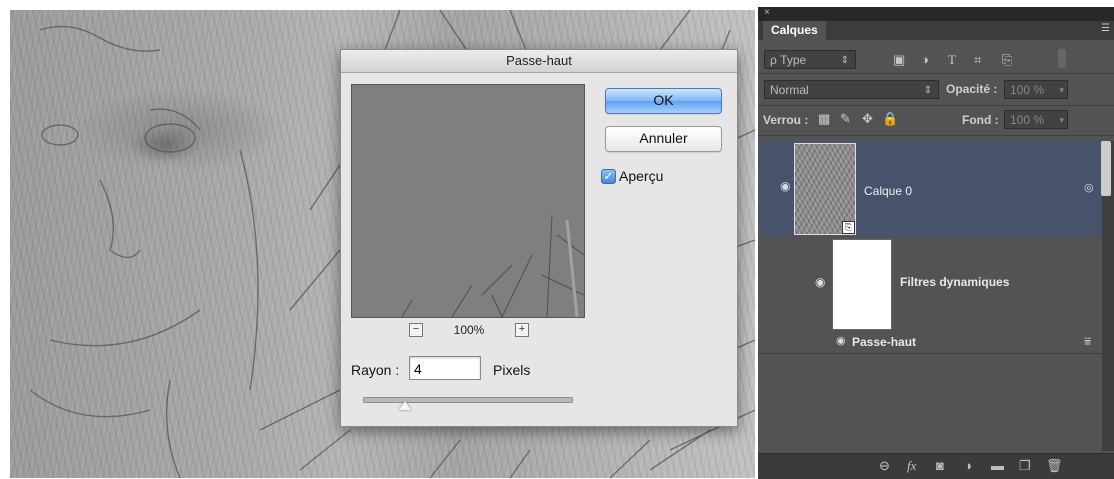  What do you see at coordinates (1054, 466) in the screenshot?
I see `trash-icon: 🗑` at bounding box center [1054, 466].